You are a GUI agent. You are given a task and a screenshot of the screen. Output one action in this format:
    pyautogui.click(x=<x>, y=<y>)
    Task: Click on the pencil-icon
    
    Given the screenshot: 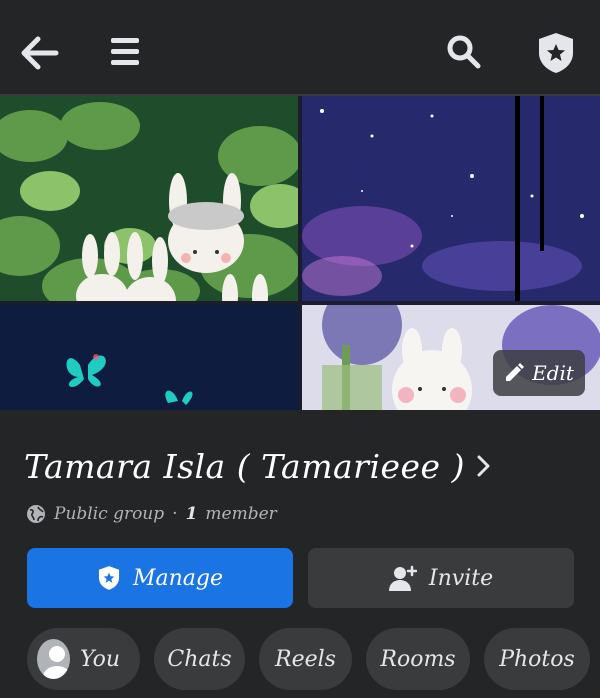 What is the action you would take?
    pyautogui.click(x=515, y=372)
    